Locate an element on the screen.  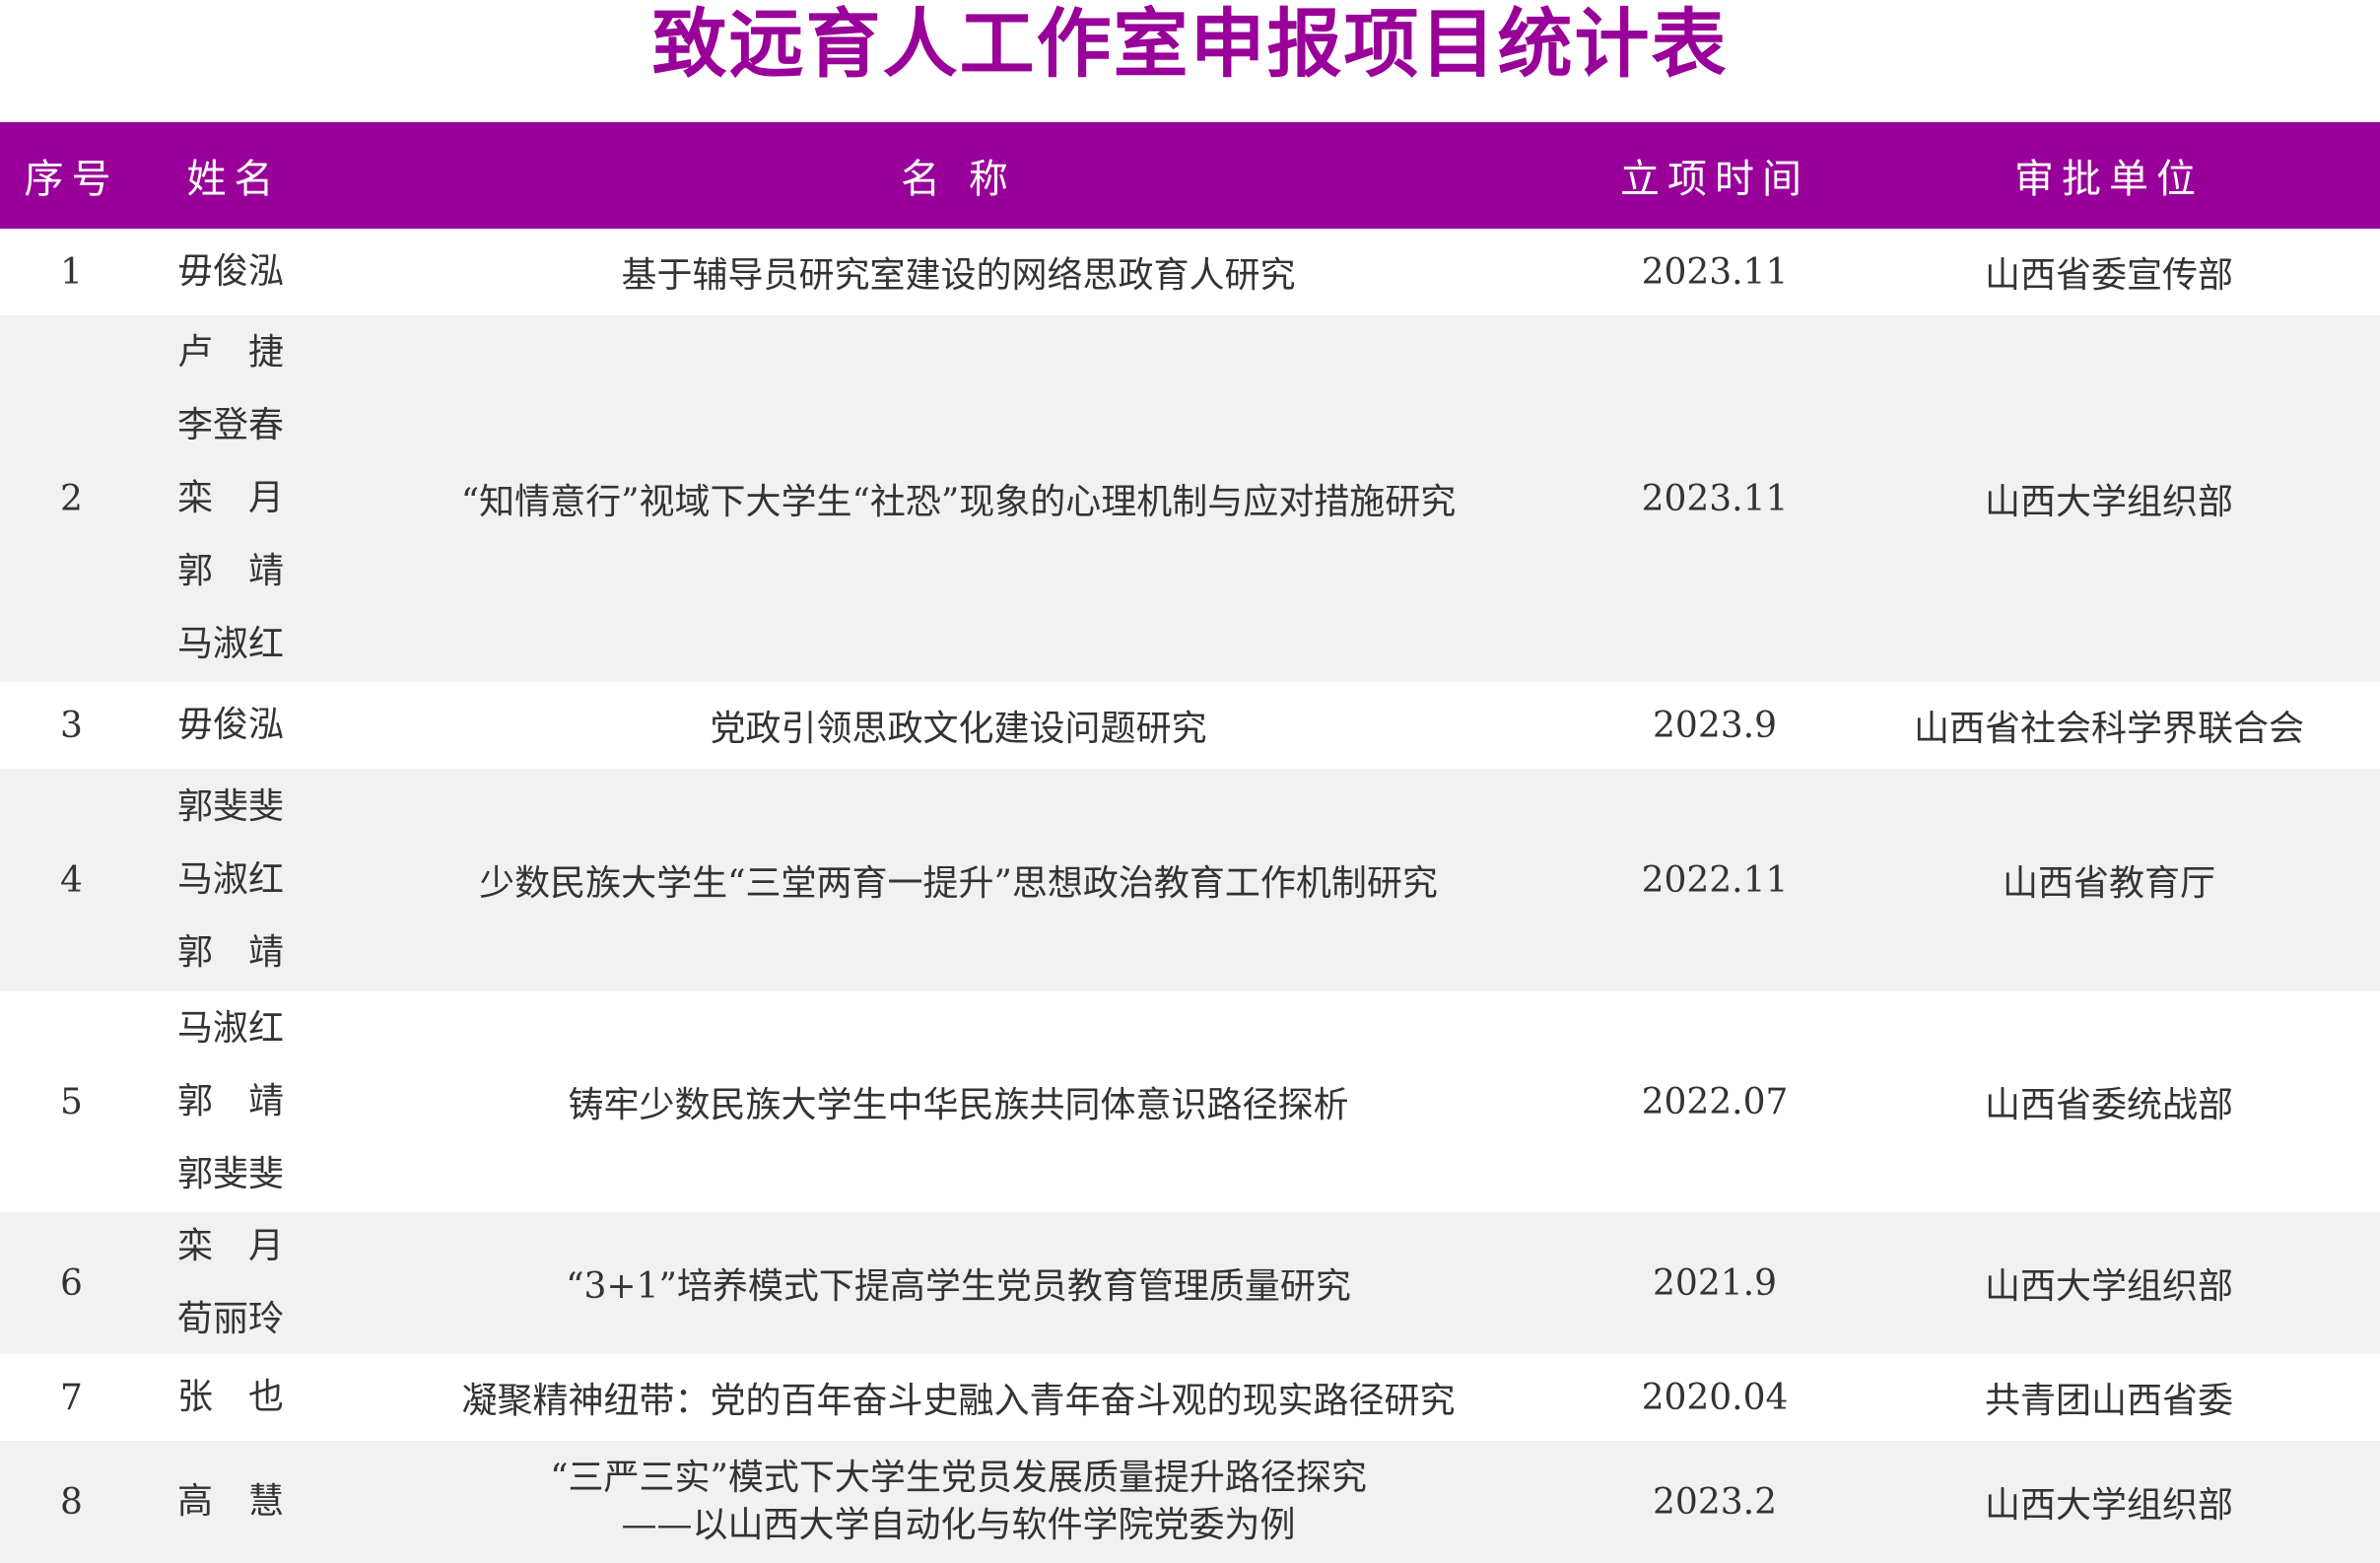
member-name: 卢 捷 is located at coordinates (231, 352).